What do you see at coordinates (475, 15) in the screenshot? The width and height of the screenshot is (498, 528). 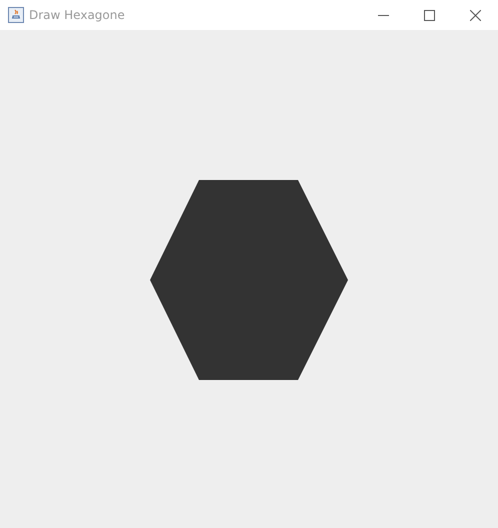 I see `close-icon` at bounding box center [475, 15].